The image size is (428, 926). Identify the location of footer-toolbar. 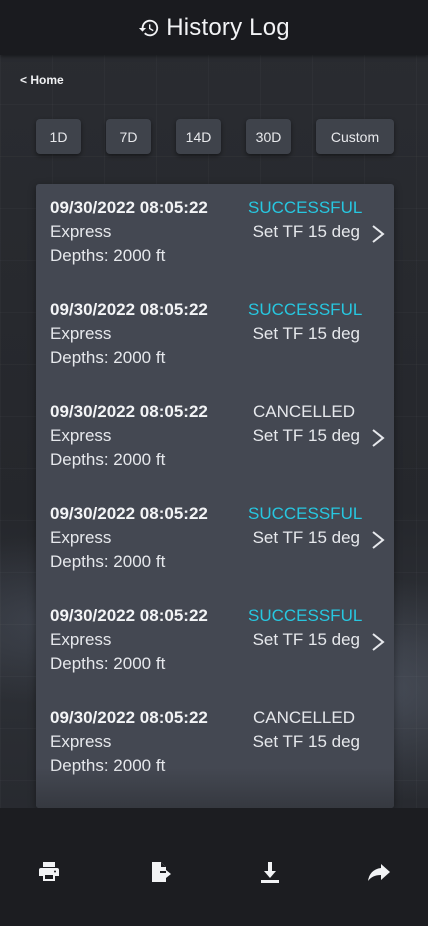
(214, 867).